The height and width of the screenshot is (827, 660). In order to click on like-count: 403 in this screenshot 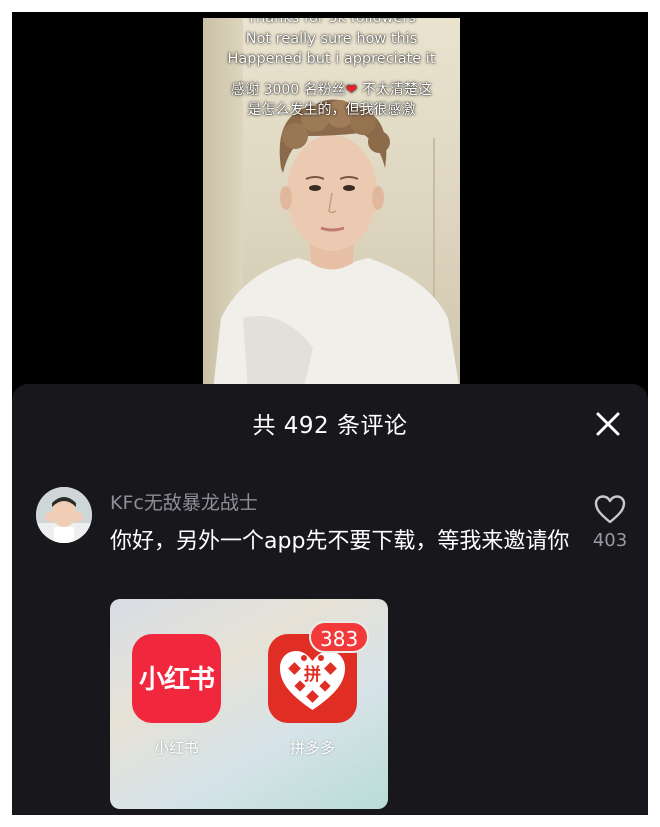, I will do `click(610, 540)`.